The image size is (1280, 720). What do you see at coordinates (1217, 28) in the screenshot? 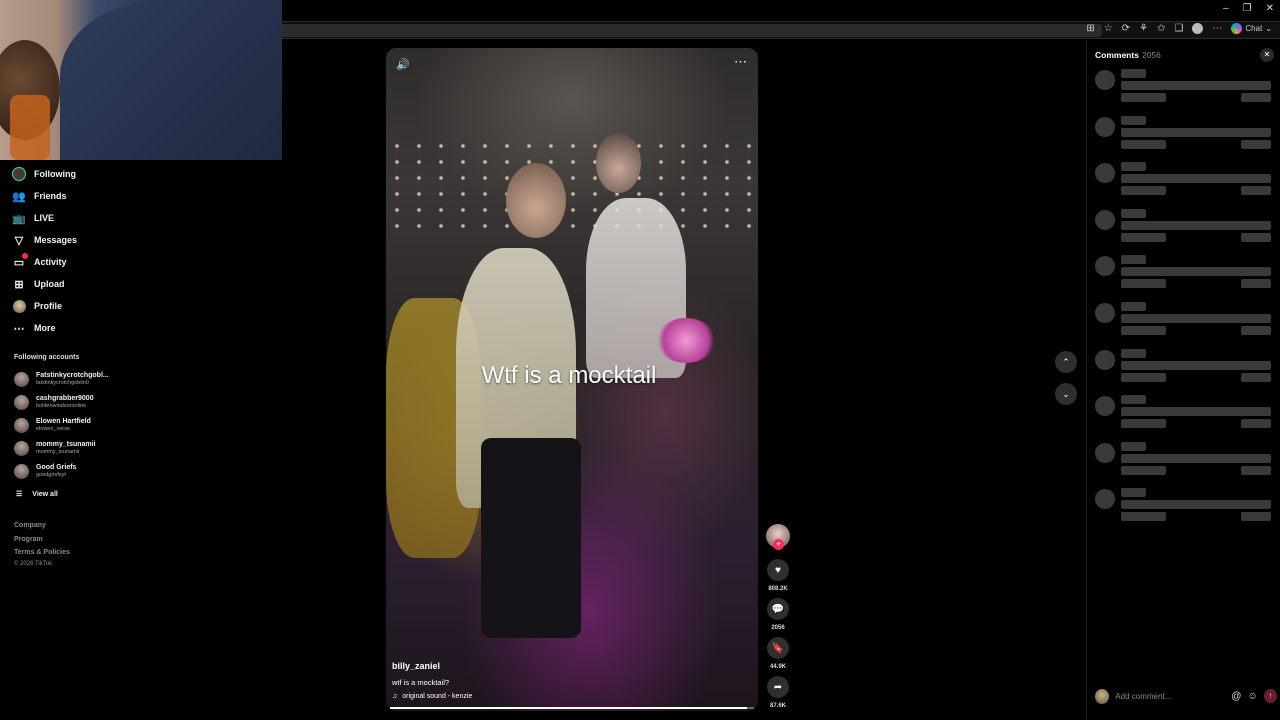
I see `menu-dots-icon: ⋯` at bounding box center [1217, 28].